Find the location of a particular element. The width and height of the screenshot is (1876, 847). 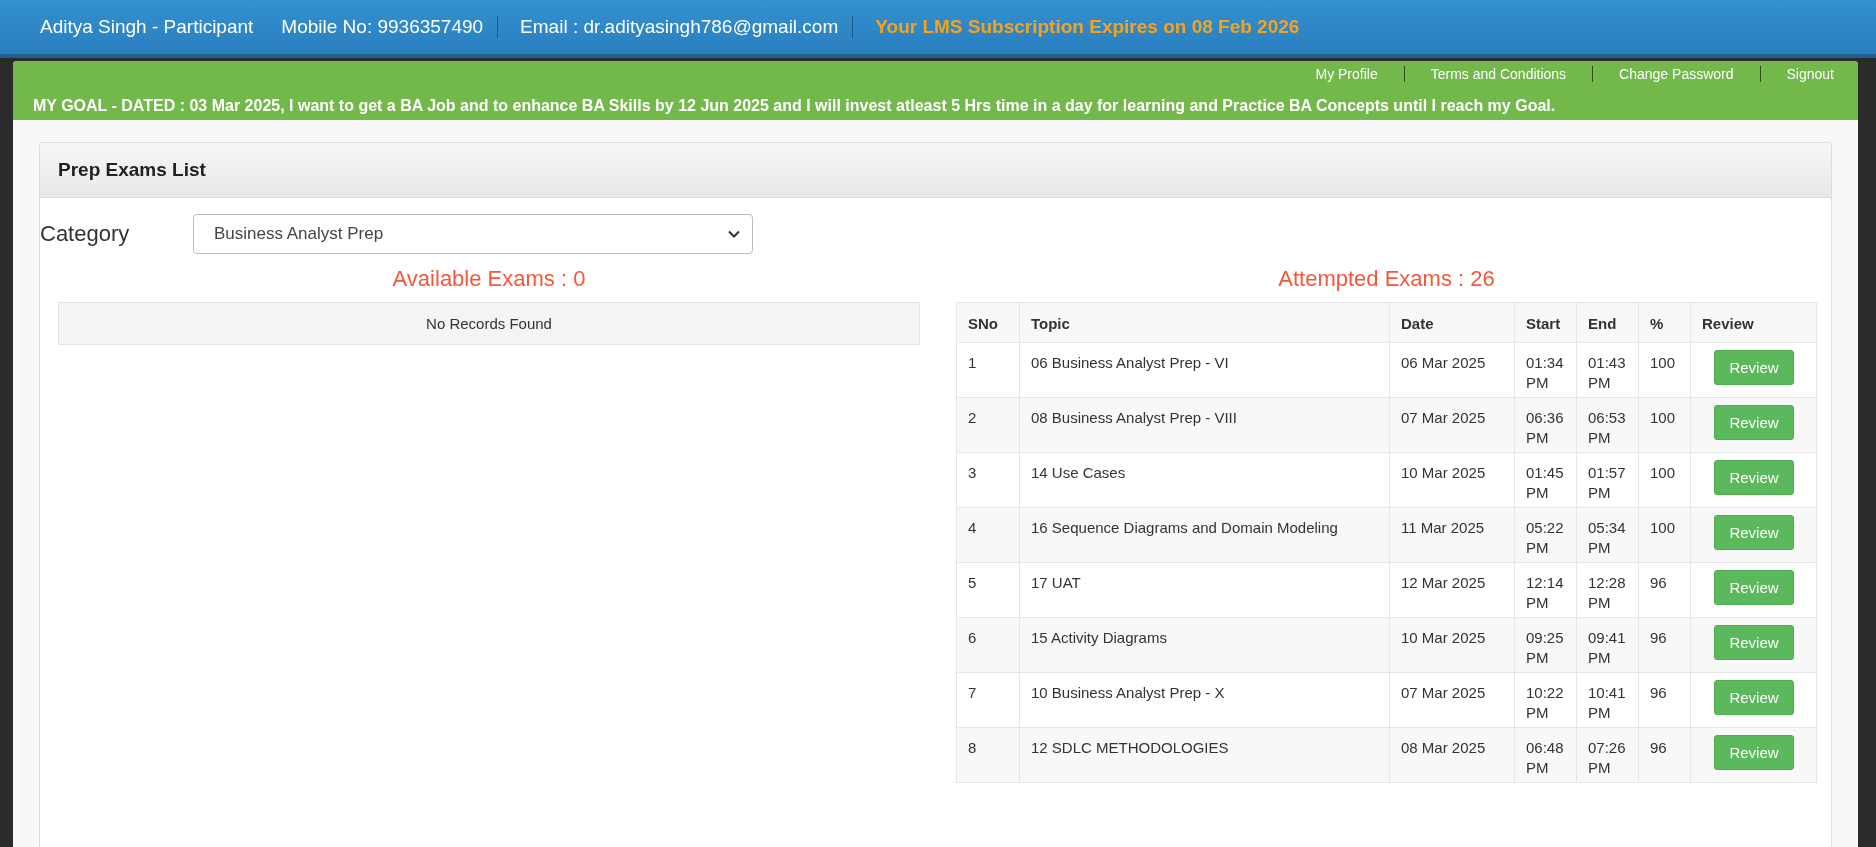

table-cell: 08 Business Analyst Prep - VIII is located at coordinates (1204, 425).